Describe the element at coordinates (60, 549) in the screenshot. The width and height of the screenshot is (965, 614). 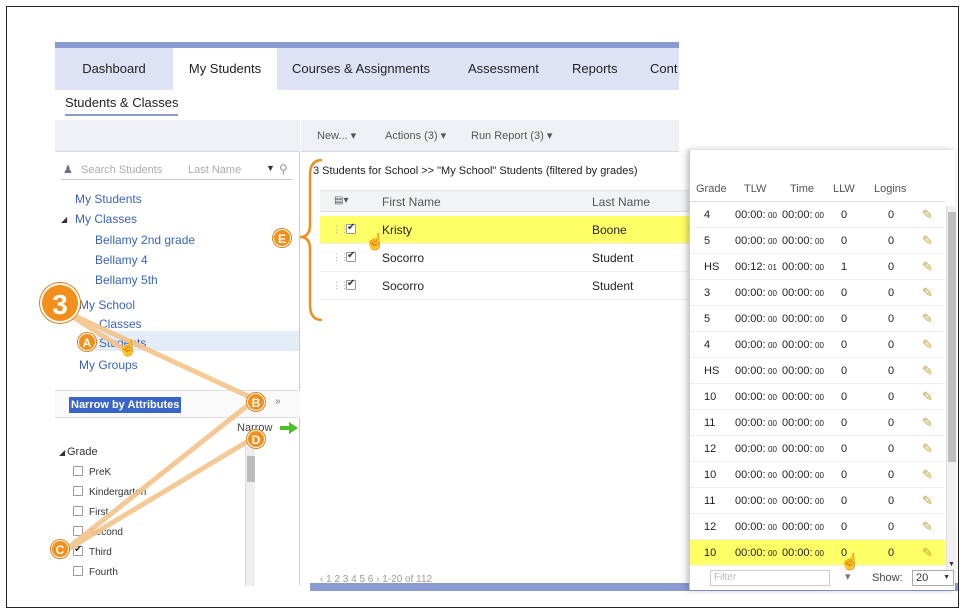
I see `annotation-c: C` at that location.